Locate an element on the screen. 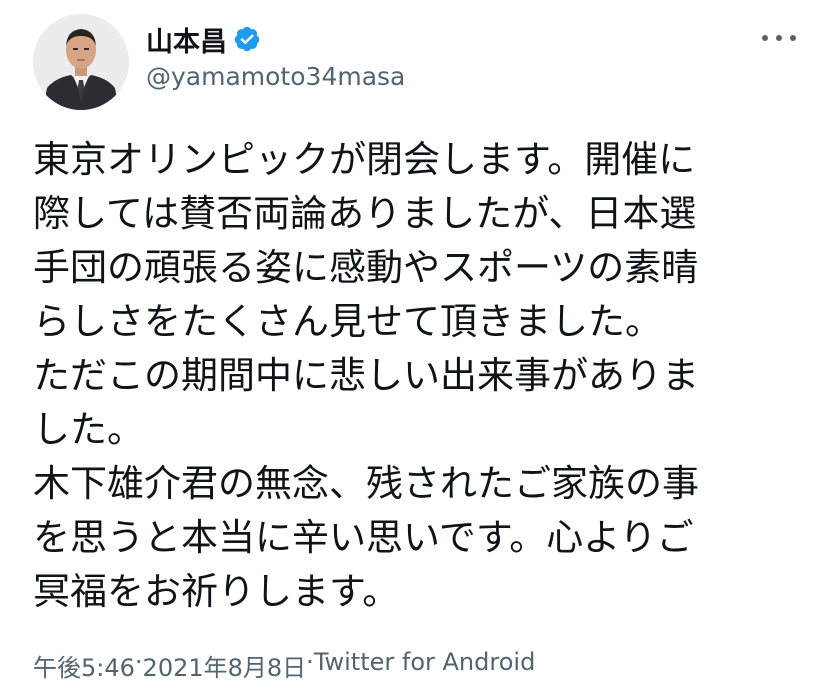 This screenshot has height=690, width=828. author-handle: @yamamoto34masa is located at coordinates (275, 76).